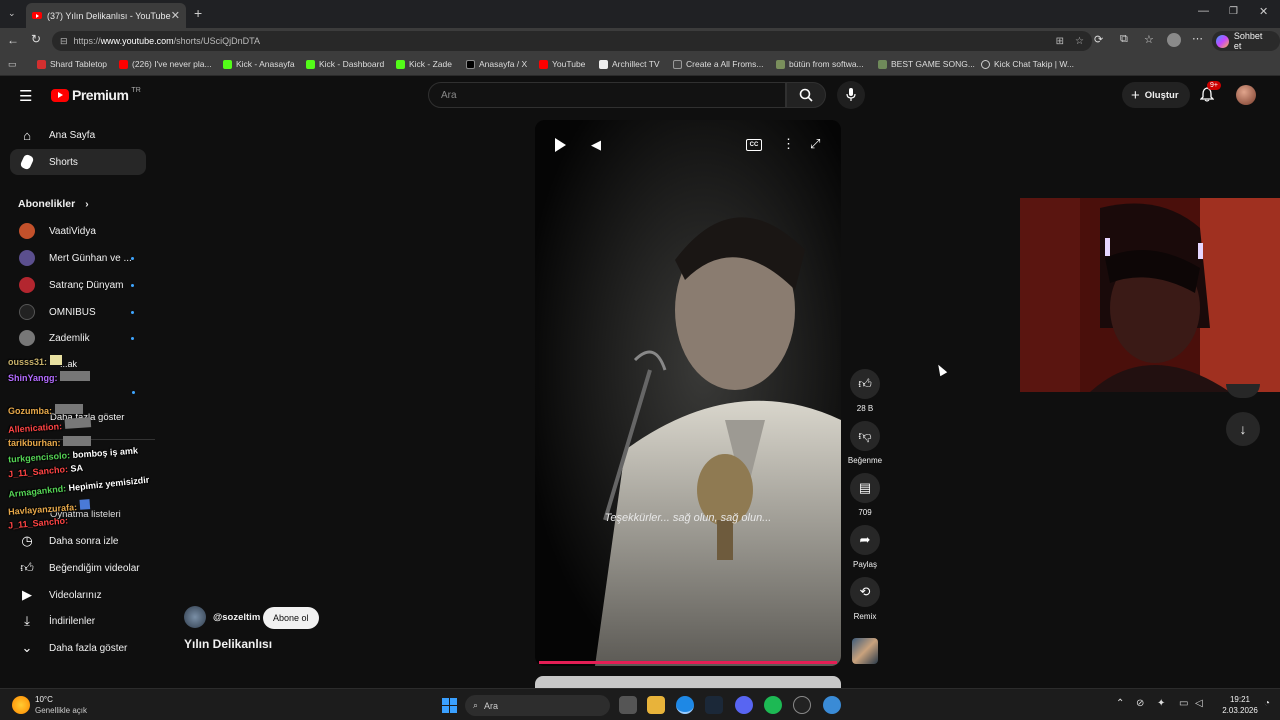  I want to click on profile-avatar, so click(1174, 40).